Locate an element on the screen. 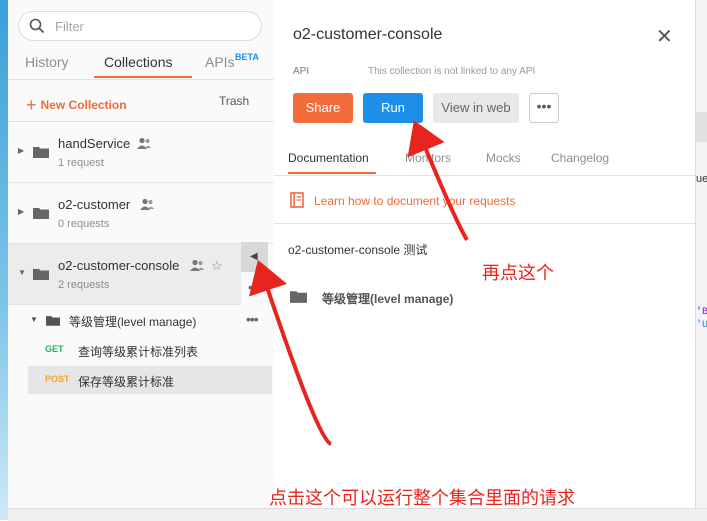 This screenshot has width=707, height=521. collection-name: o2-customer-console is located at coordinates (119, 265).